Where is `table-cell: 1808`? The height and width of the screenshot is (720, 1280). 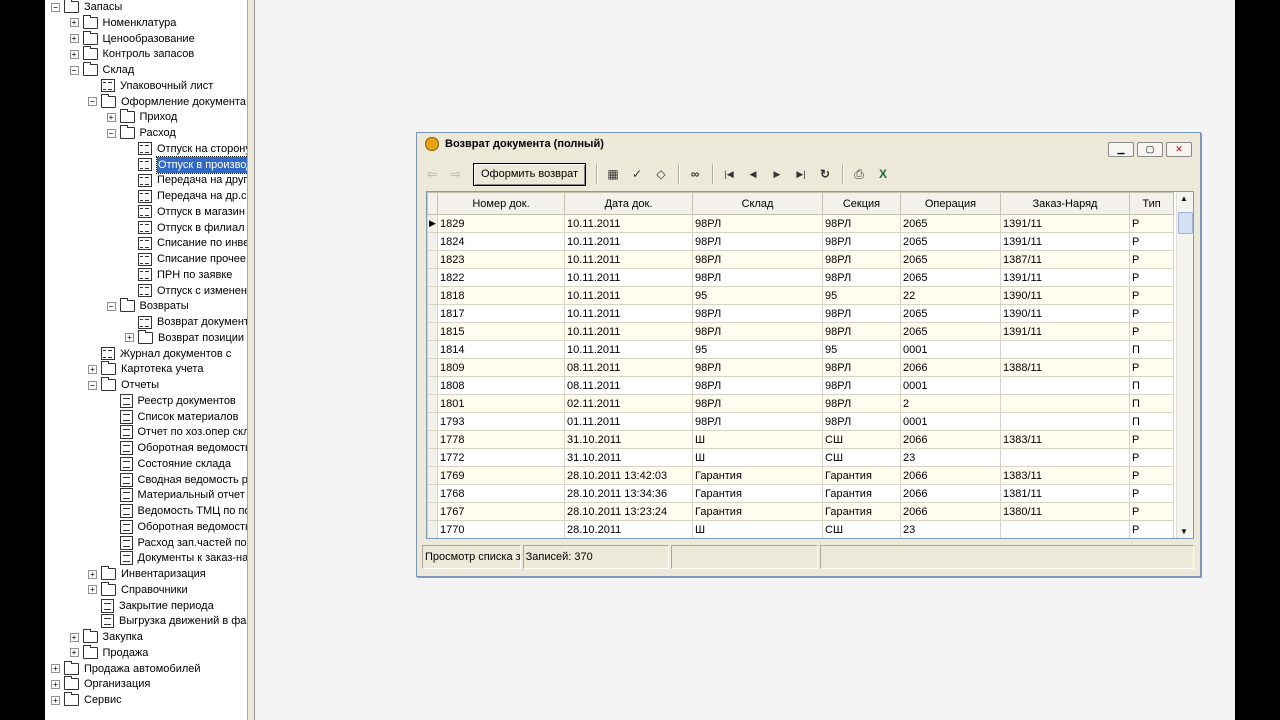
table-cell: 1808 is located at coordinates (501, 385).